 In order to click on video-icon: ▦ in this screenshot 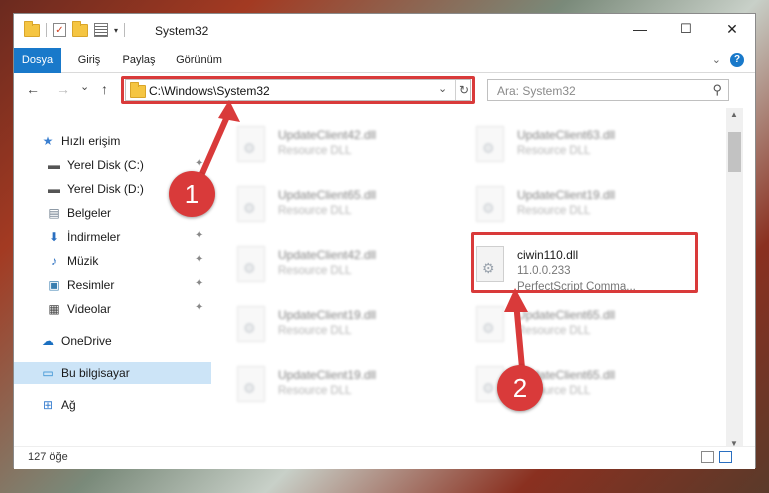, I will do `click(54, 309)`.